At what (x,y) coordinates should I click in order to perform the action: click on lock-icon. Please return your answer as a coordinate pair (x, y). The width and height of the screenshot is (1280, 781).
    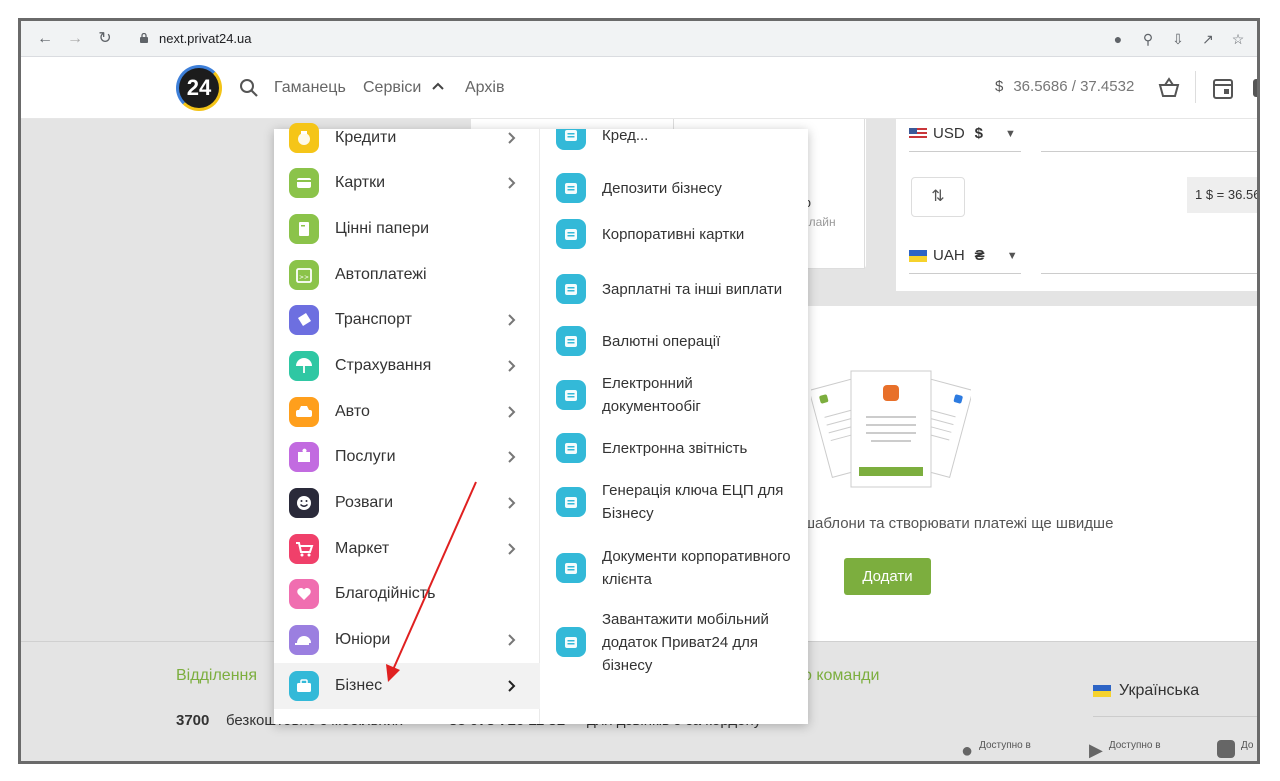
    Looking at the image, I should click on (144, 38).